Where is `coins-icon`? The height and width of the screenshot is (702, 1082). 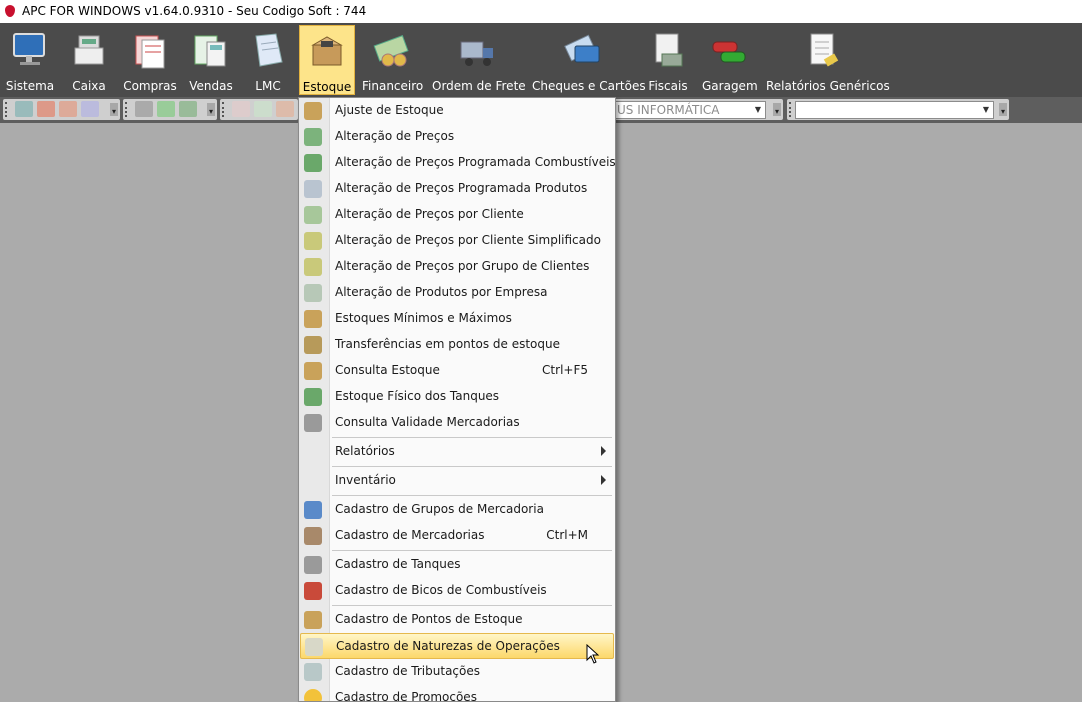 coins-icon is located at coordinates (188, 109).